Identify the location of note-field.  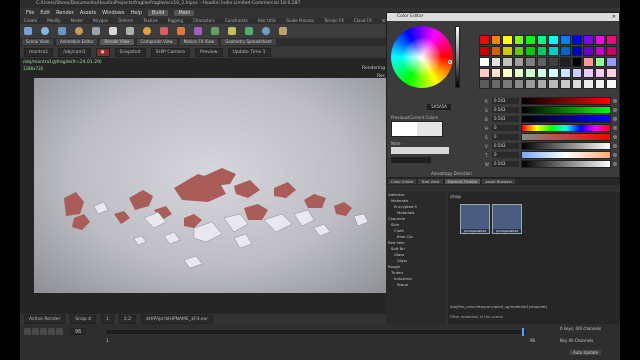
(420, 150).